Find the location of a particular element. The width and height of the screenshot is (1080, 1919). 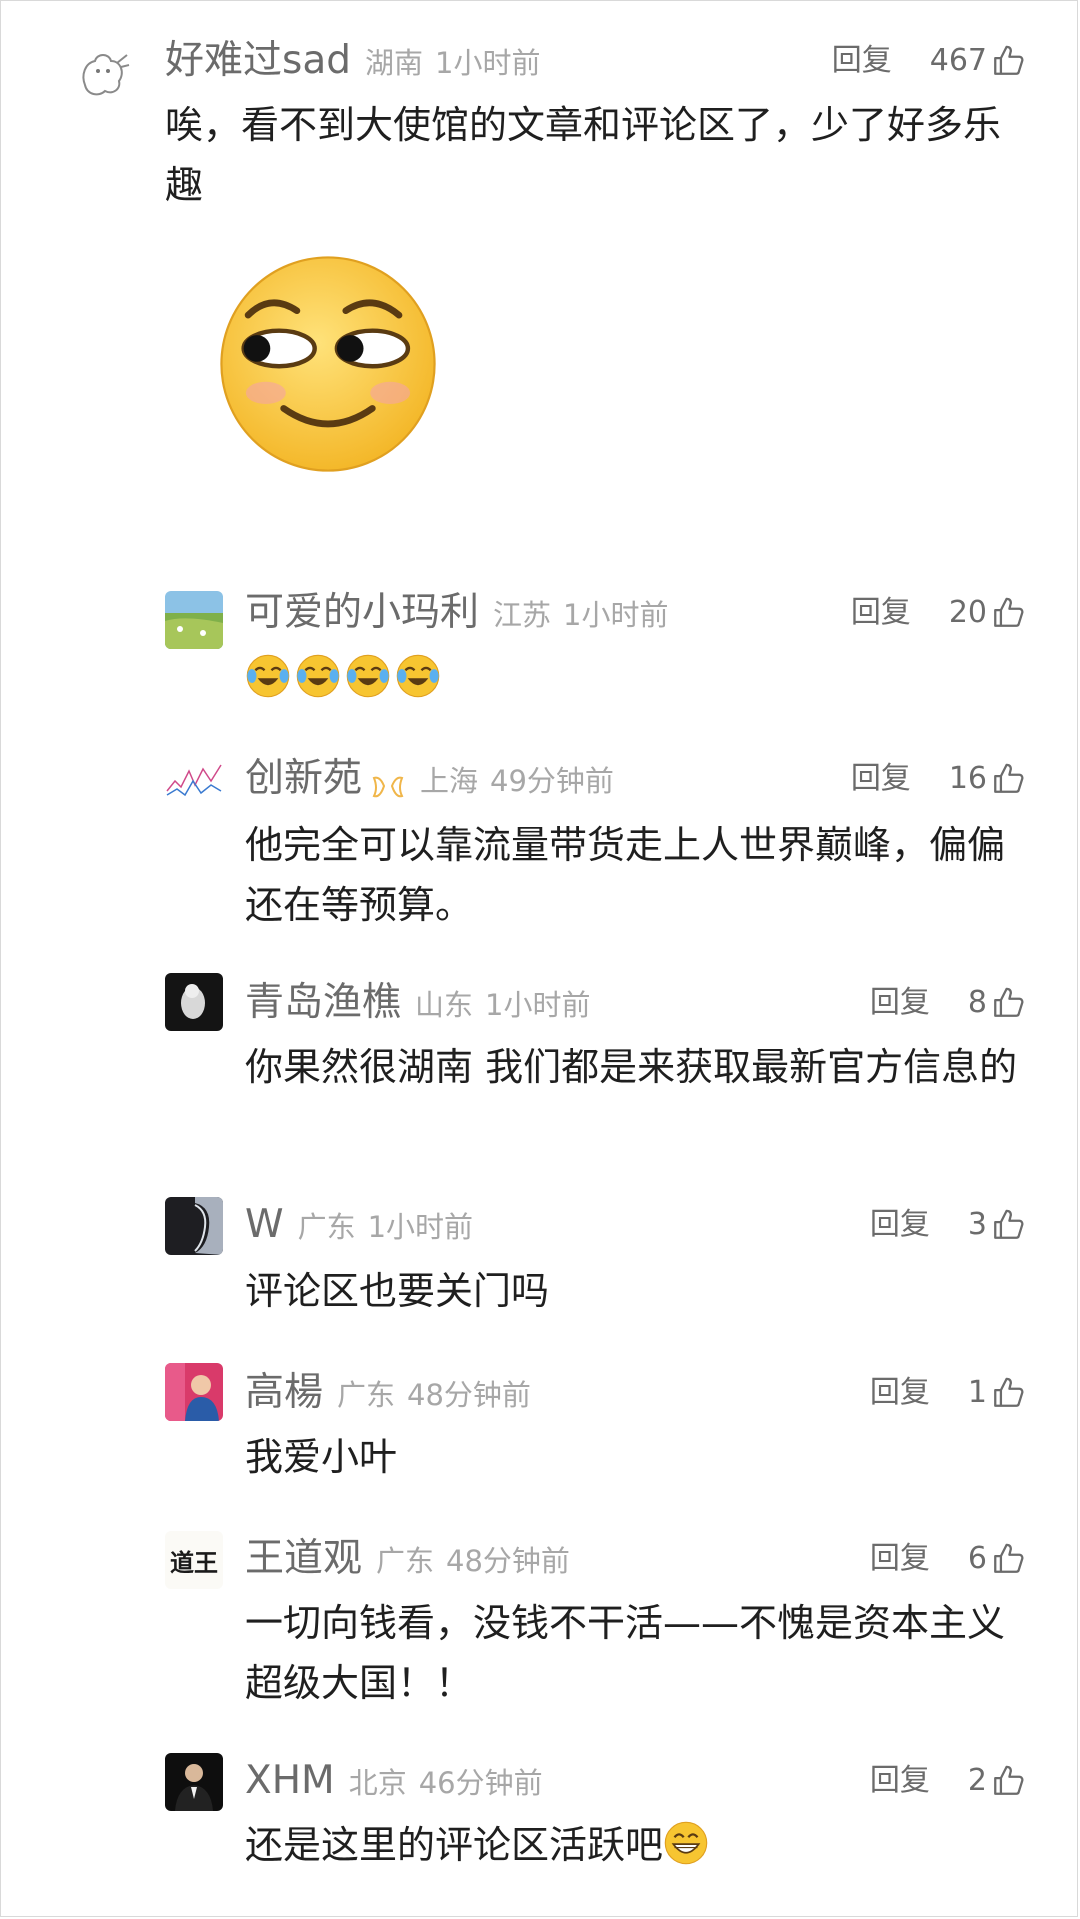

comment-actions: 回复 3 is located at coordinates (947, 1225).